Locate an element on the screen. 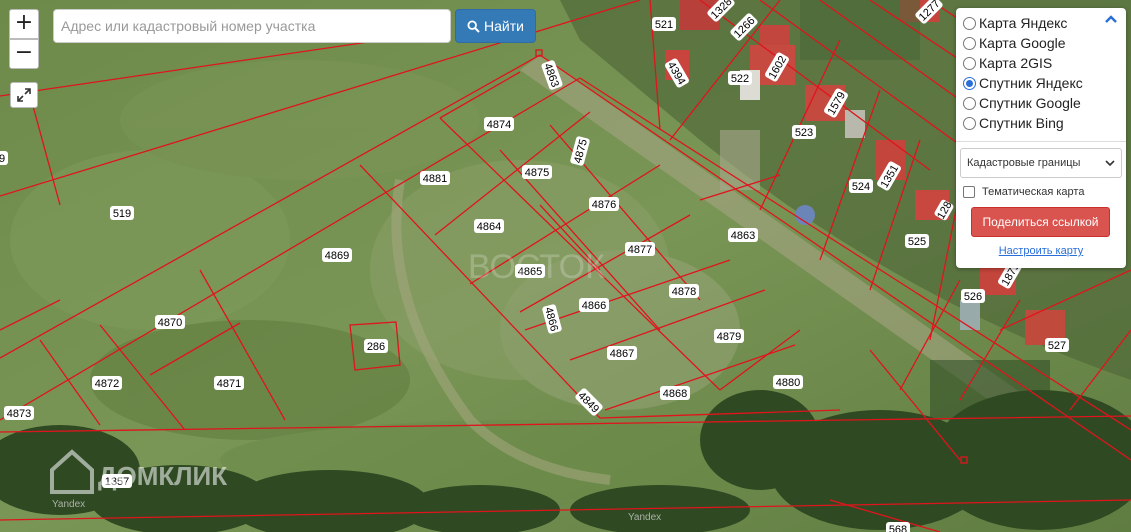 The height and width of the screenshot is (532, 1131). basemap-option: Карта Google is located at coordinates (1041, 43).